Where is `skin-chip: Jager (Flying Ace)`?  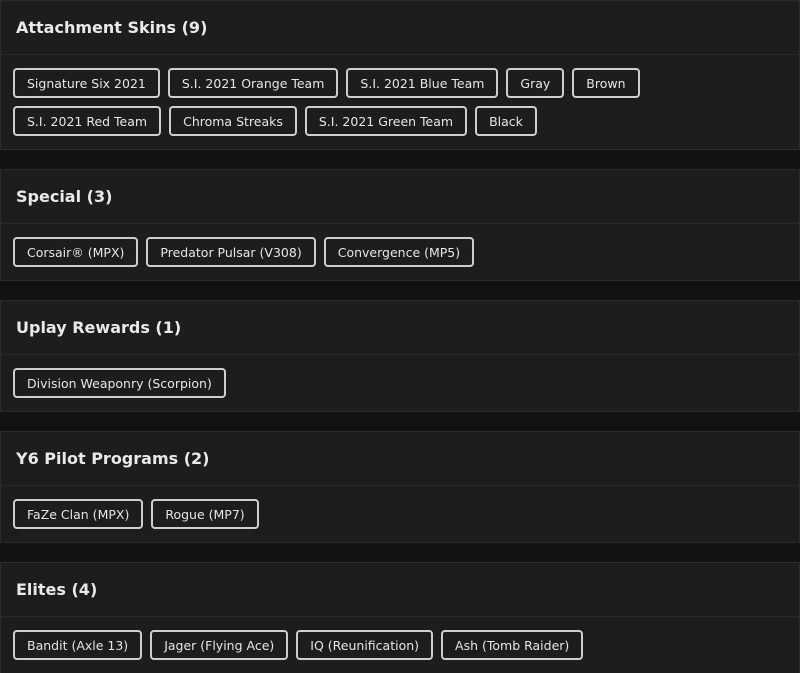 skin-chip: Jager (Flying Ace) is located at coordinates (219, 645).